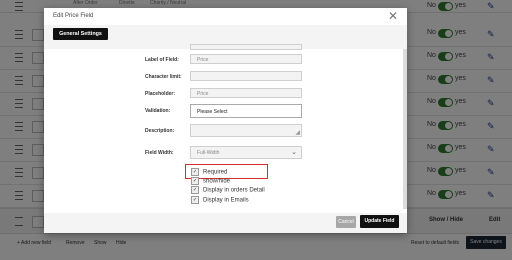 This screenshot has height=260, width=512. I want to click on field-width-select: Full-Width ⌄, so click(246, 152).